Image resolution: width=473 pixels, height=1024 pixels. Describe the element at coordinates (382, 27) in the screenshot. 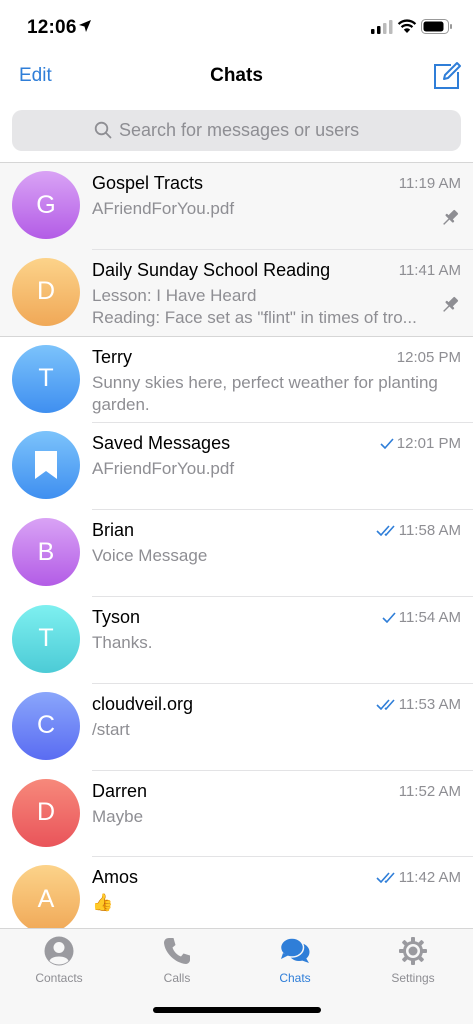

I see `cellular-signal-icon` at that location.